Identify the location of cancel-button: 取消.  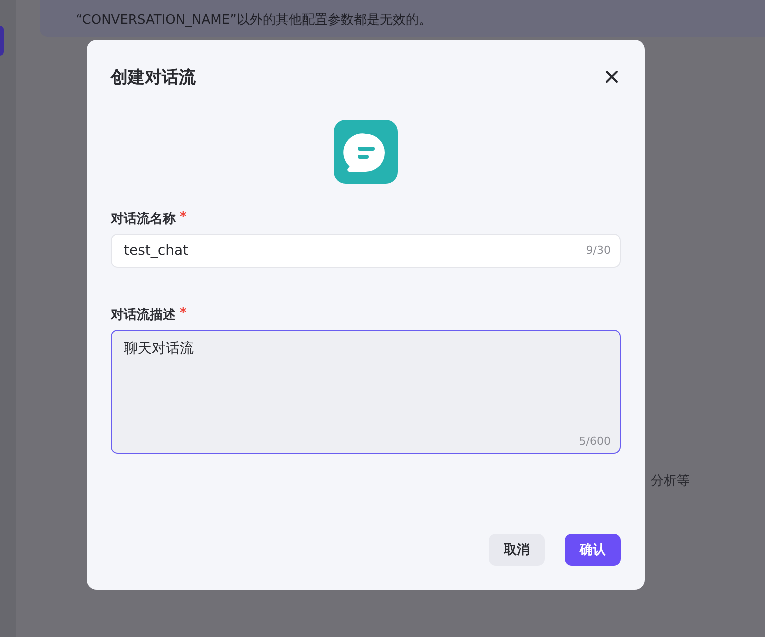
(517, 550).